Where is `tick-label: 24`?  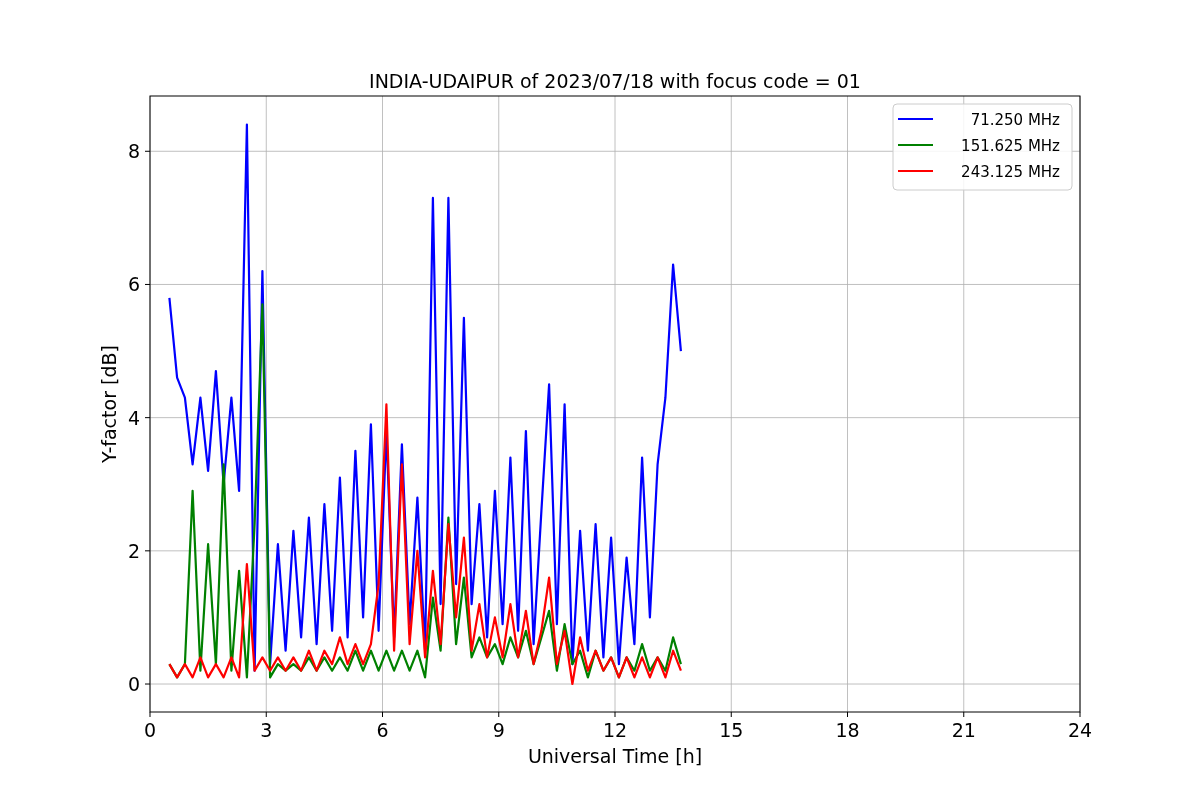 tick-label: 24 is located at coordinates (1080, 730).